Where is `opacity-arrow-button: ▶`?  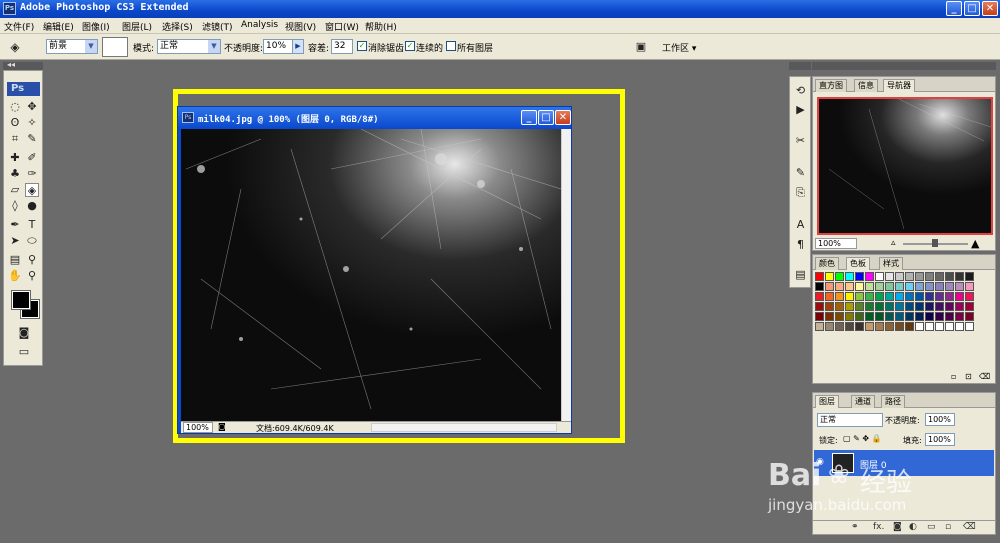
opacity-arrow-button: ▶ is located at coordinates (298, 46).